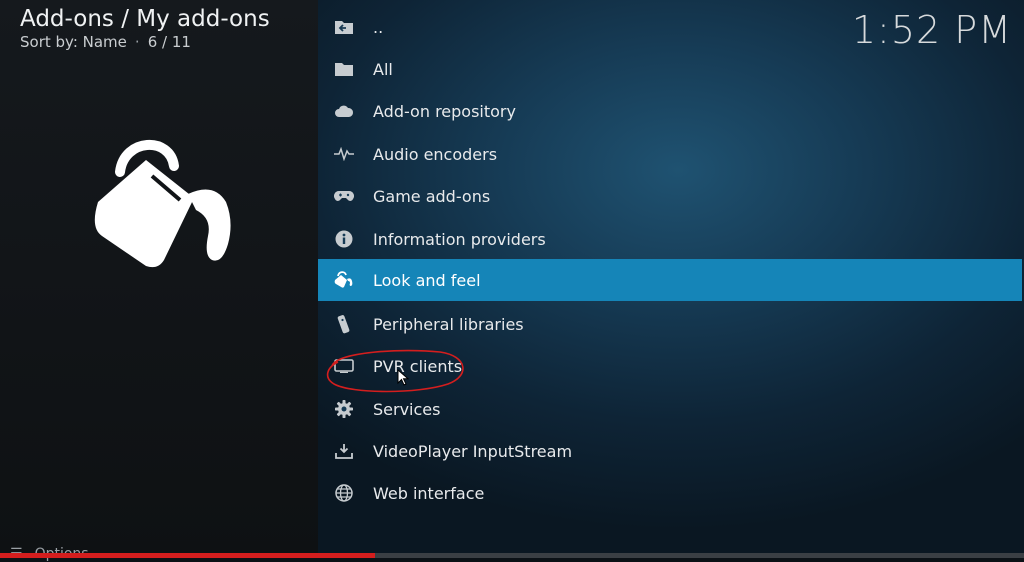 The height and width of the screenshot is (562, 1024). Describe the element at coordinates (512, 555) in the screenshot. I see `video-progress-bar` at that location.